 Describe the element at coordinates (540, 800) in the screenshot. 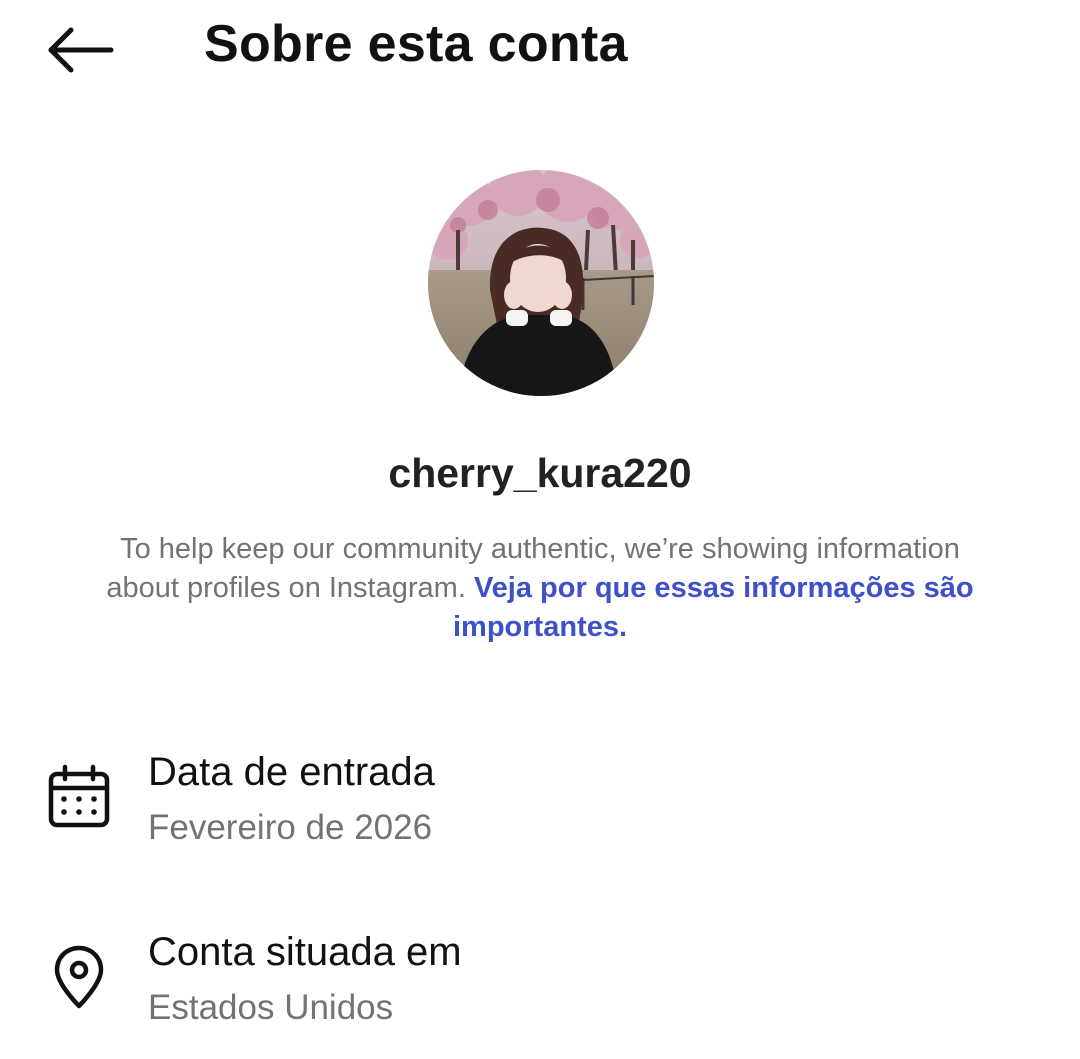

I see `date-joined-row: Data de entrada Fevereiro de 2026` at that location.